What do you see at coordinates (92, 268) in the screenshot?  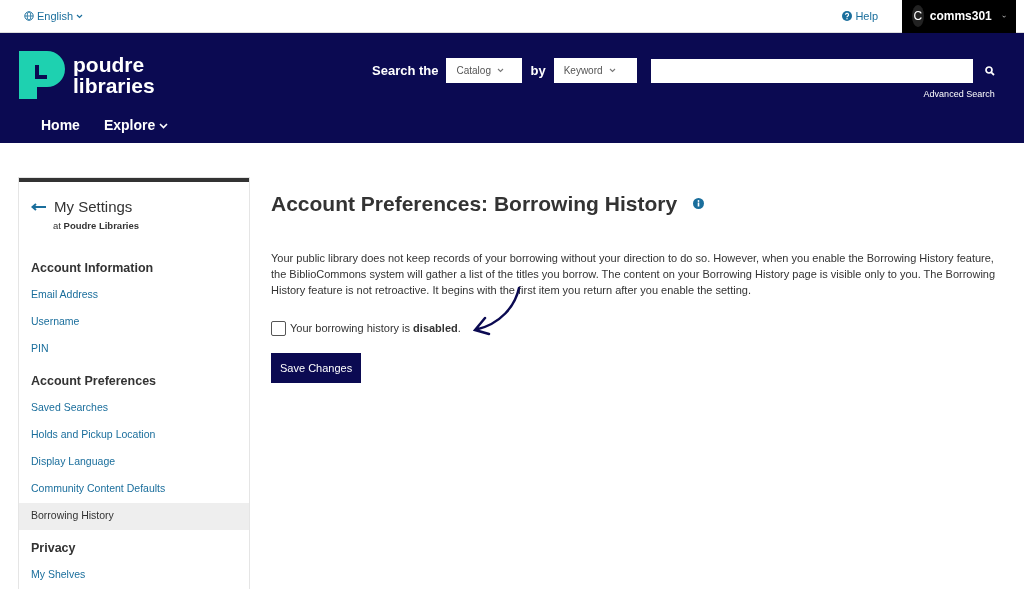 I see `sidebar-heading: Account Information` at bounding box center [92, 268].